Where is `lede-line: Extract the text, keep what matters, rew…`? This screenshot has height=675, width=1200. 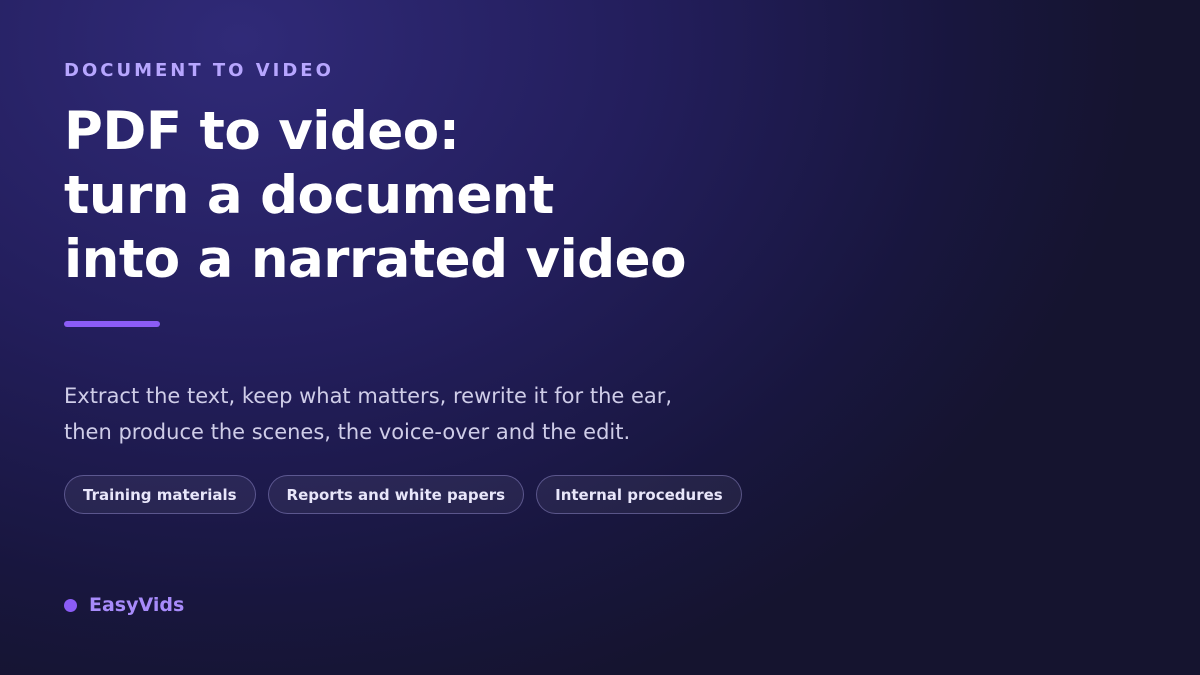 lede-line: Extract the text, keep what matters, rew… is located at coordinates (368, 396).